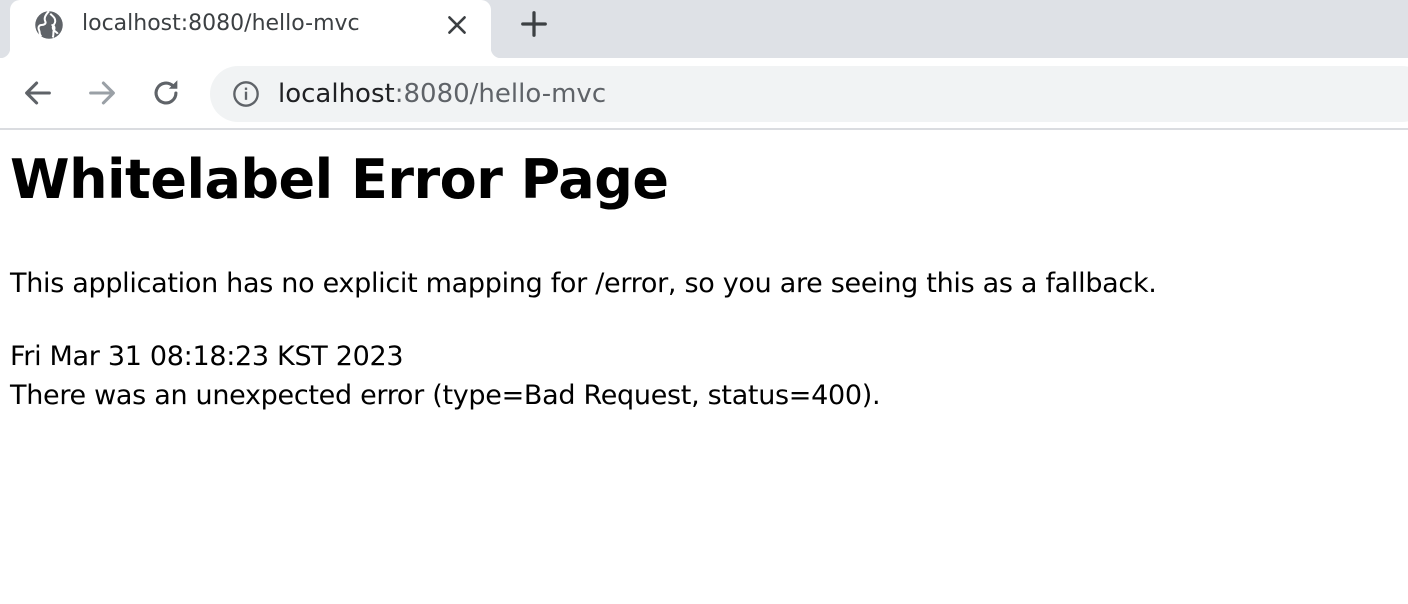 The width and height of the screenshot is (1408, 604). I want to click on url-host: localhost, so click(336, 94).